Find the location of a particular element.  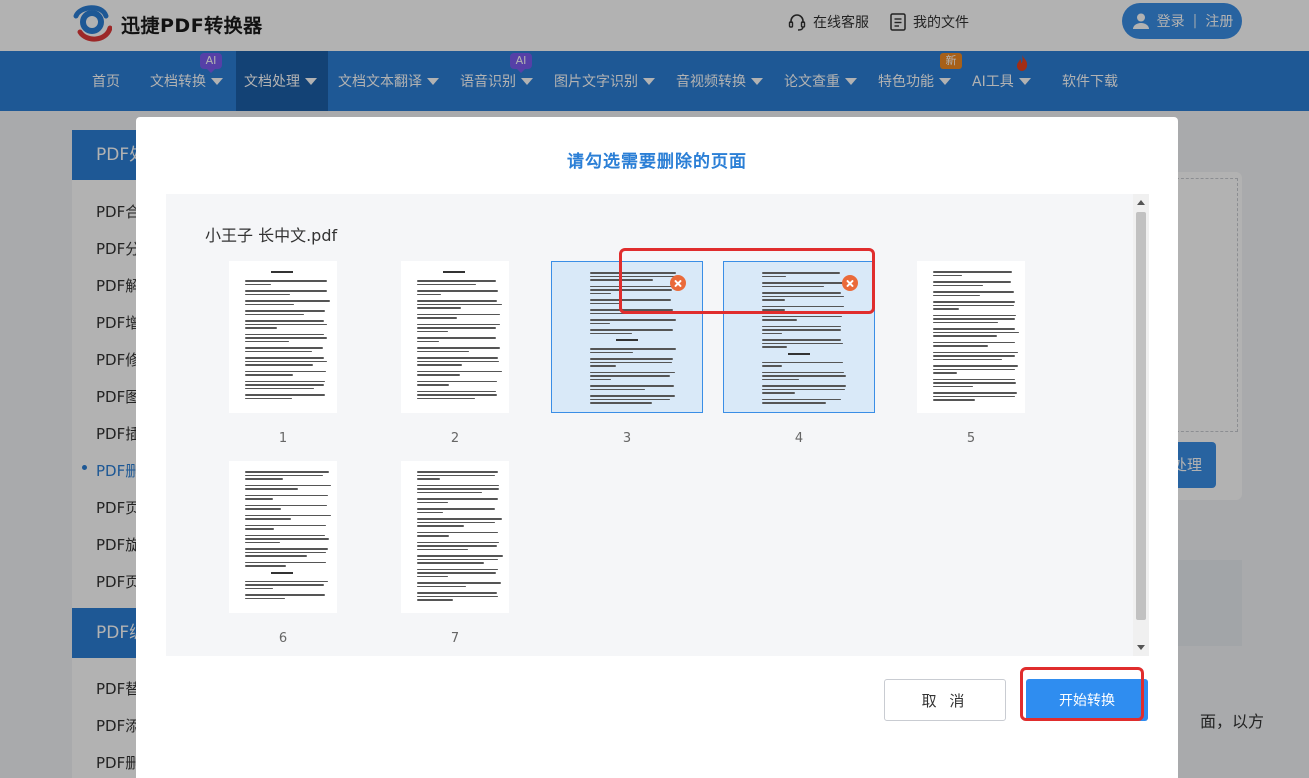

annotation-highlight-selected-pages is located at coordinates (747, 281).